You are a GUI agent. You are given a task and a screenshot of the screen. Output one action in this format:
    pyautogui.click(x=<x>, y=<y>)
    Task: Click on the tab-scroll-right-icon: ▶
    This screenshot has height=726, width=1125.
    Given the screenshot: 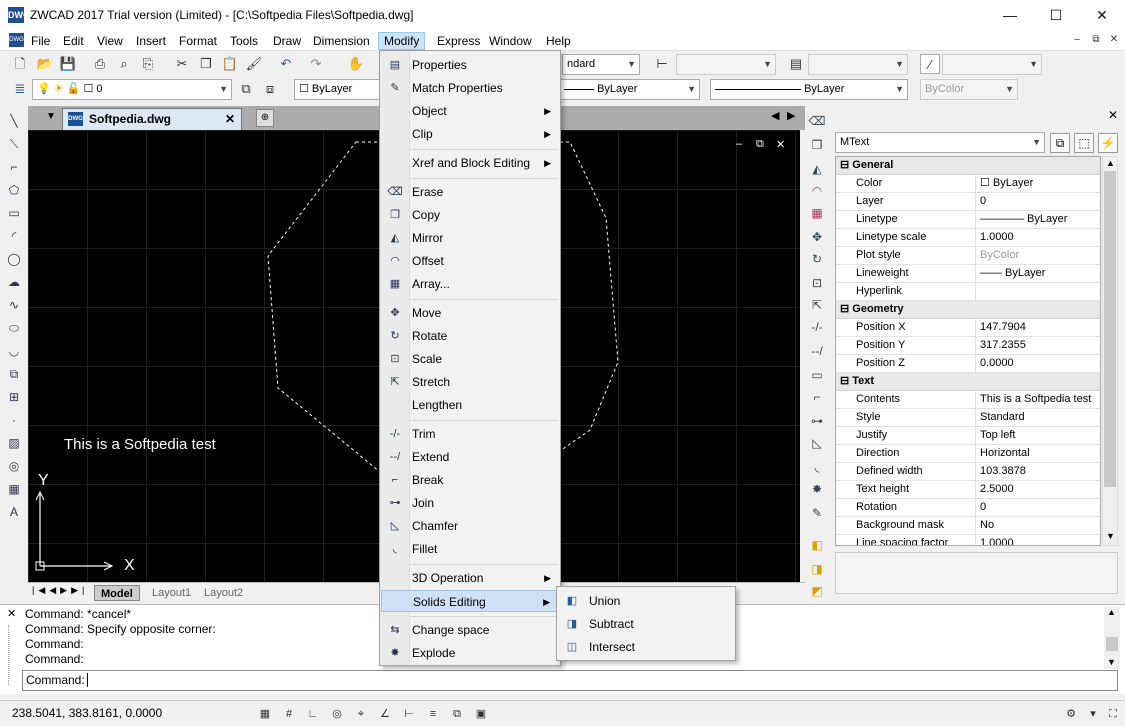 What is the action you would take?
    pyautogui.click(x=791, y=115)
    